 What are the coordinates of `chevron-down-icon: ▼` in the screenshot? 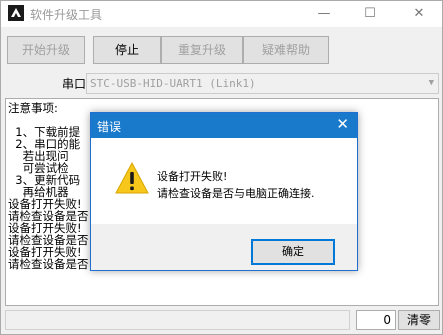 It's located at (431, 83).